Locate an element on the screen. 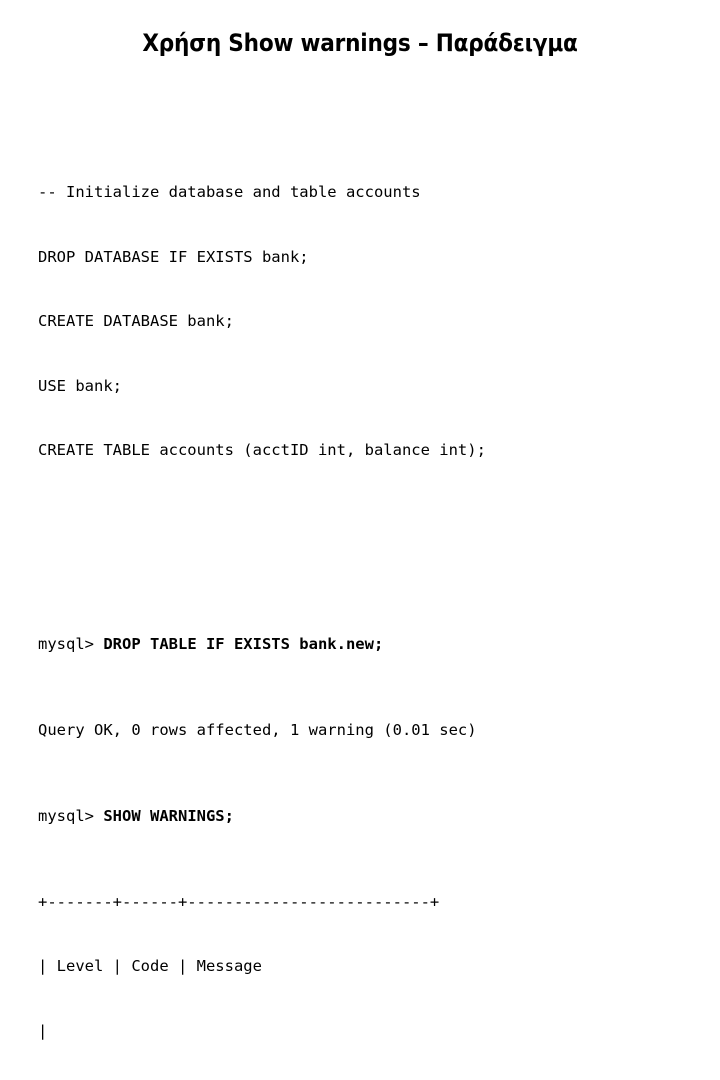  sql-command-drop-table: DROP TABLE IF EXISTS bank.new; is located at coordinates (243, 643).